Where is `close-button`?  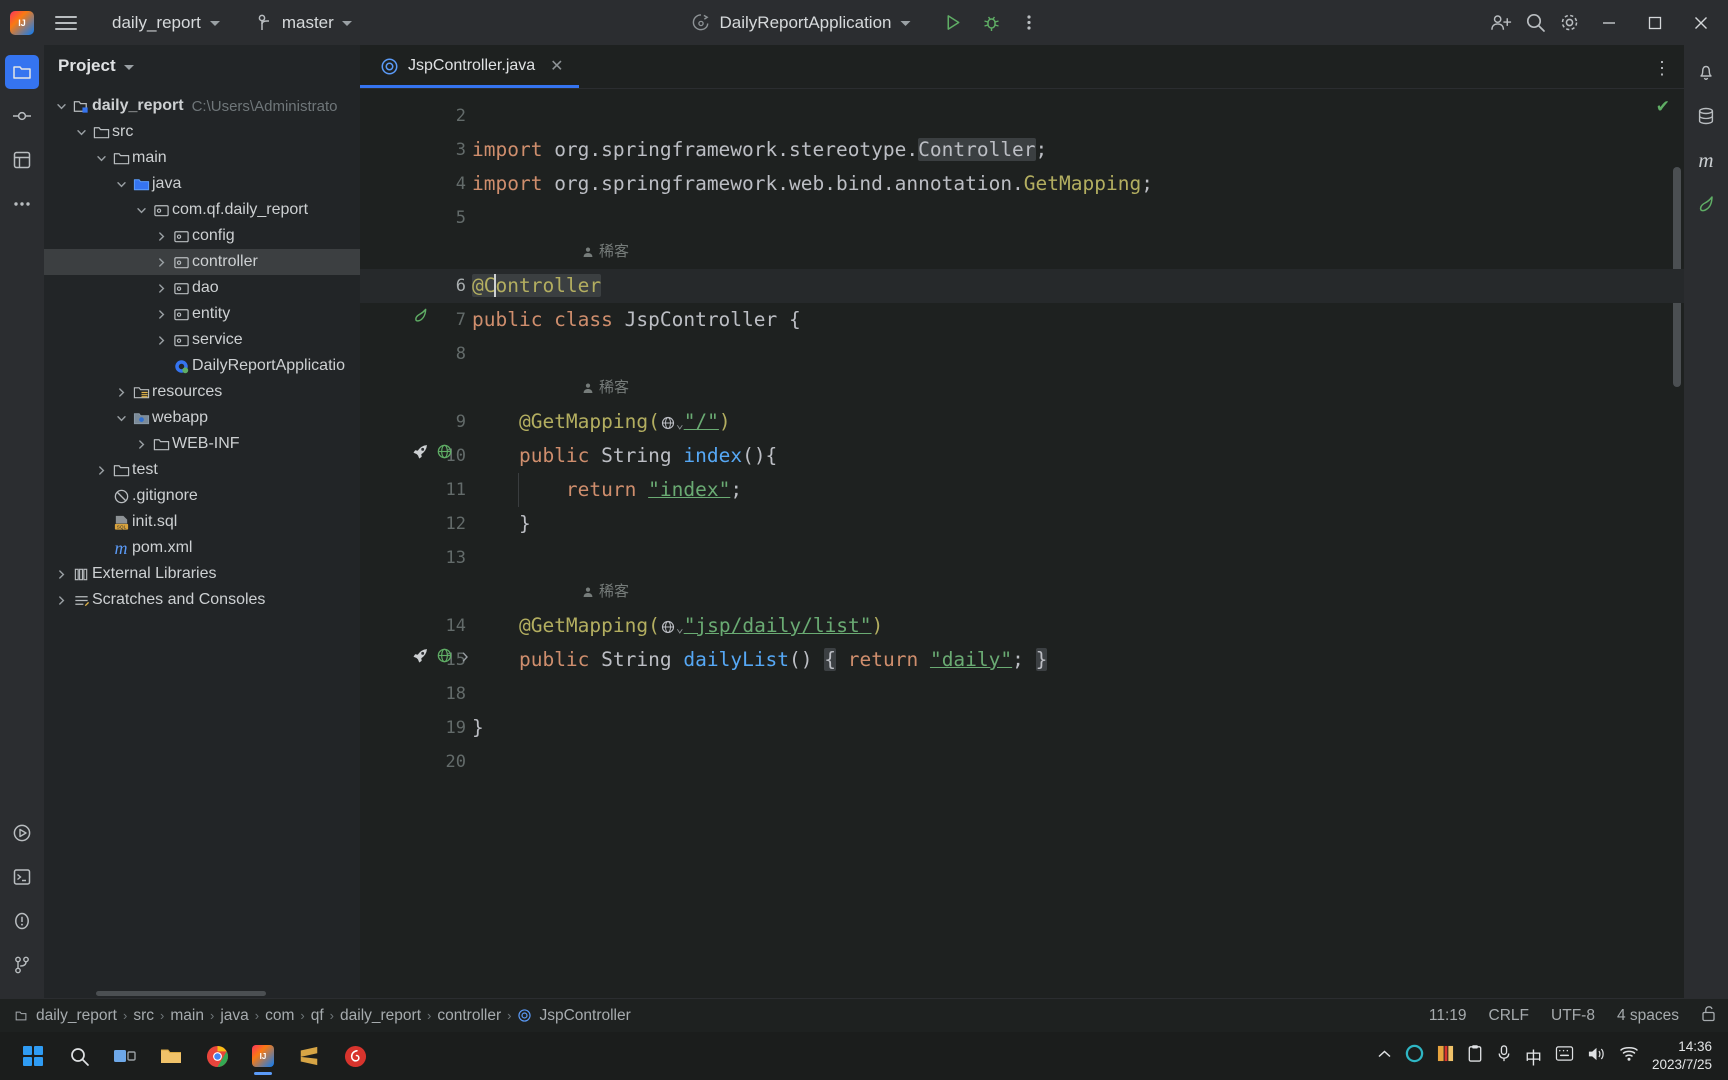
close-button is located at coordinates (1701, 22).